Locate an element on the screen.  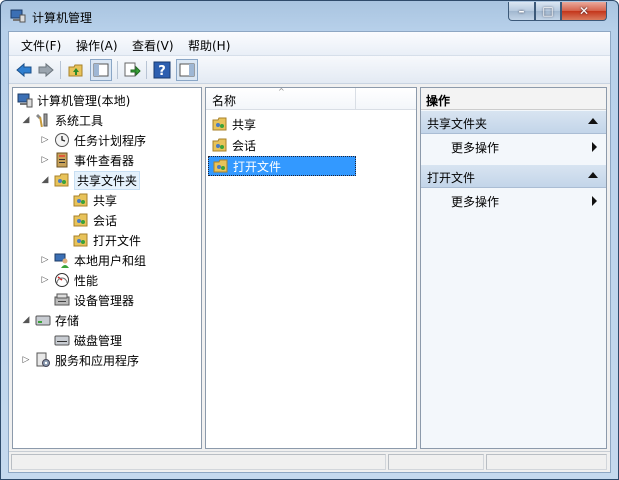
tree-item-device-manager: 设备管理器 is located at coordinates (94, 300).